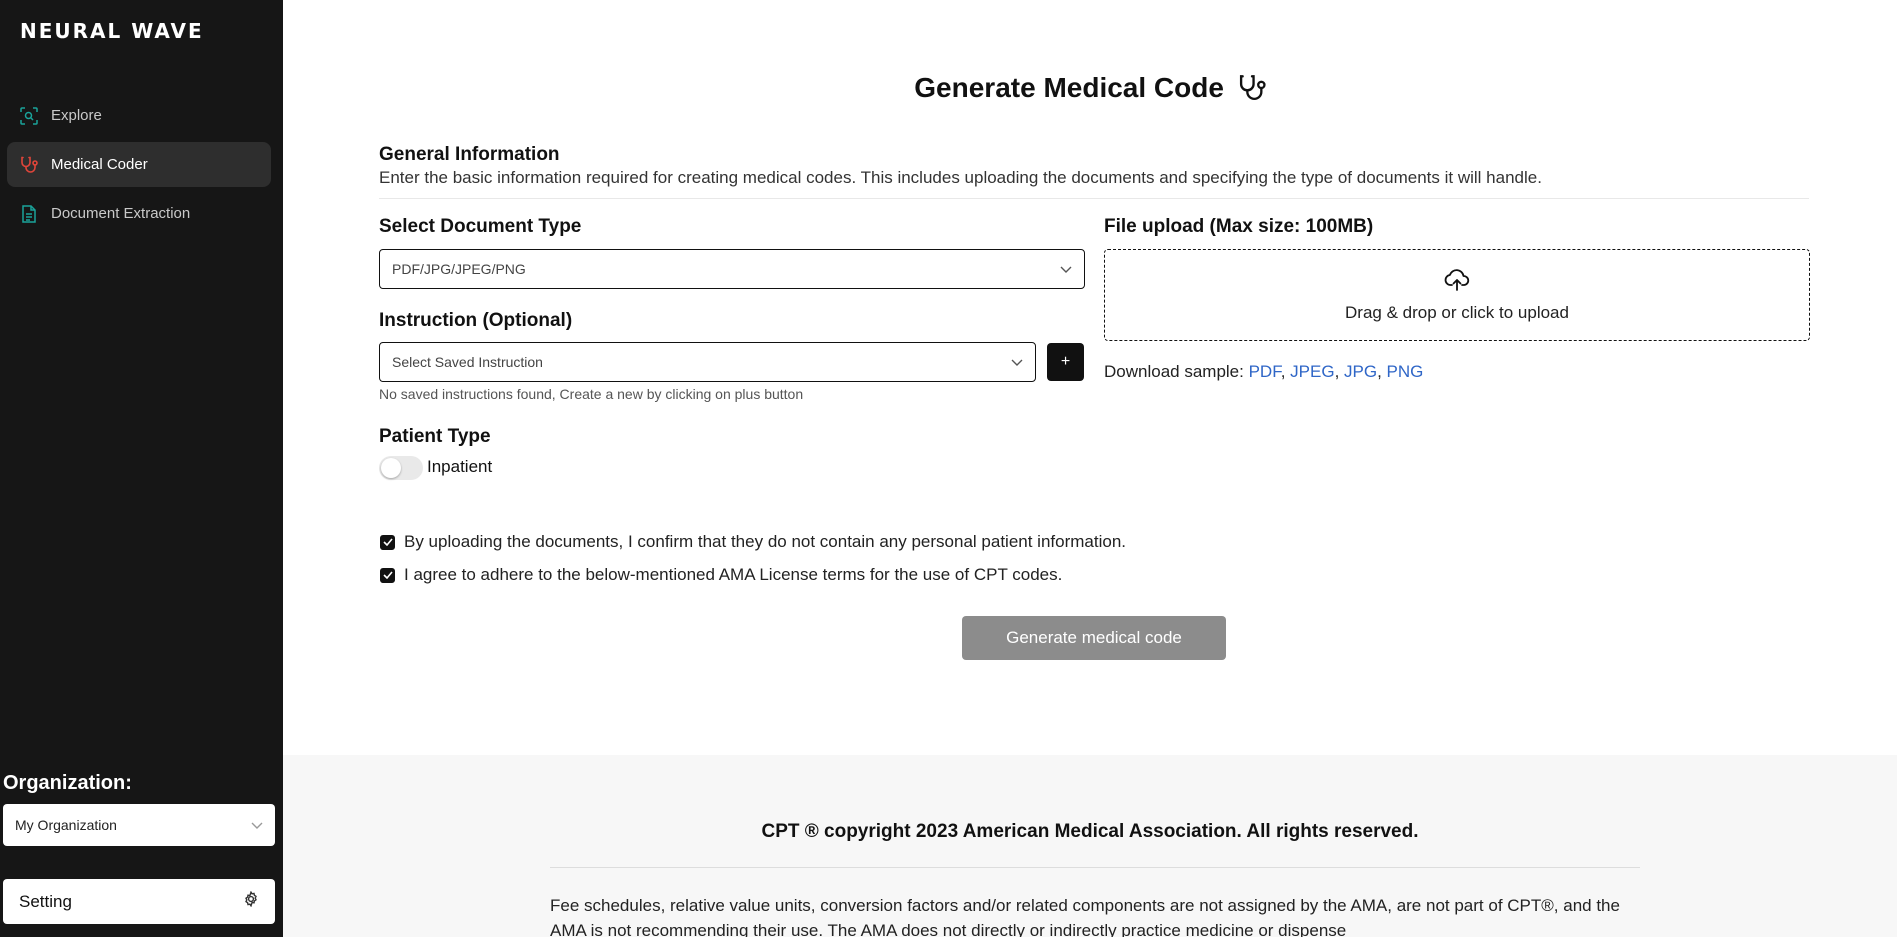 The height and width of the screenshot is (937, 1897). Describe the element at coordinates (1457, 282) in the screenshot. I see `cloud-upload-icon` at that location.